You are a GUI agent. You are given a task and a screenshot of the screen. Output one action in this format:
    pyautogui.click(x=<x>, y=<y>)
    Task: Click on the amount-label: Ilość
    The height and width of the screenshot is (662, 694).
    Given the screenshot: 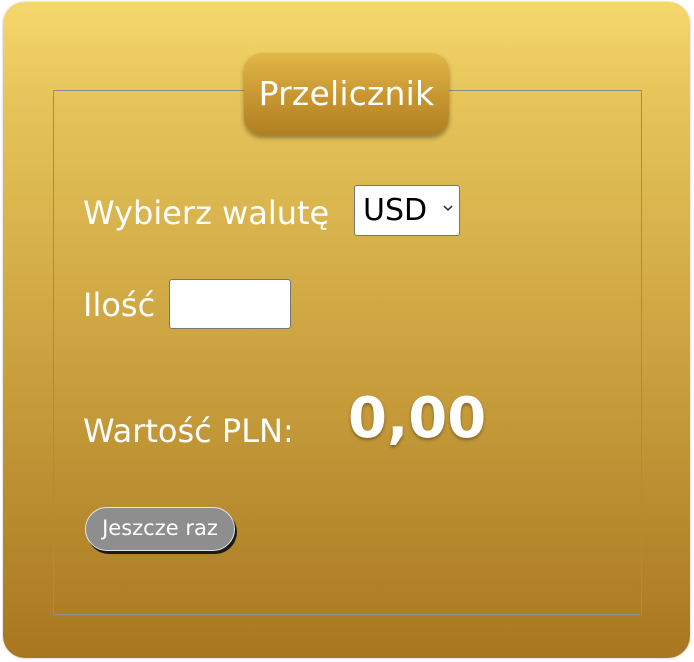 What is the action you would take?
    pyautogui.click(x=119, y=305)
    